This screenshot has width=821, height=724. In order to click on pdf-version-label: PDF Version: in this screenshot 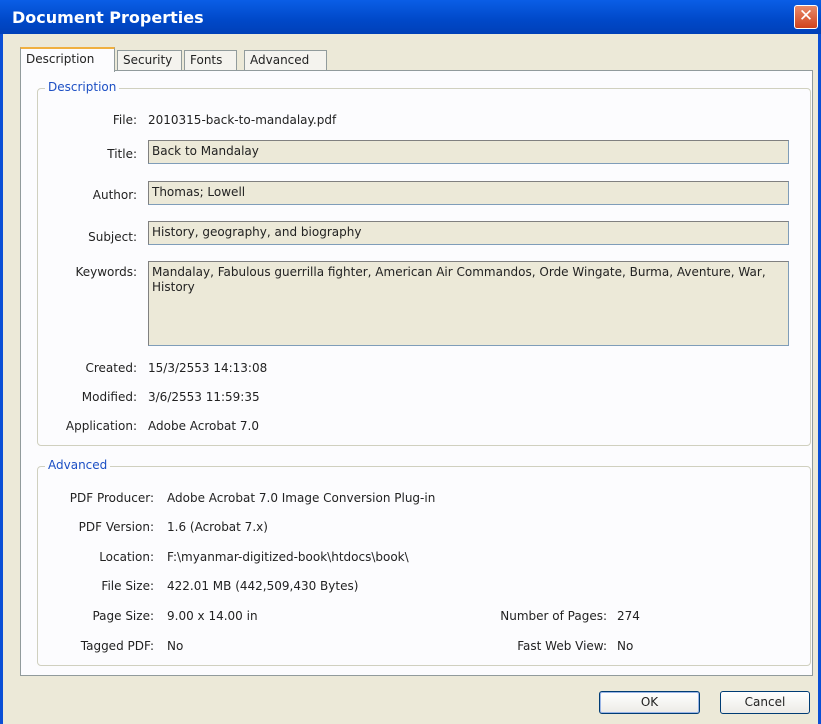, I will do `click(116, 527)`.